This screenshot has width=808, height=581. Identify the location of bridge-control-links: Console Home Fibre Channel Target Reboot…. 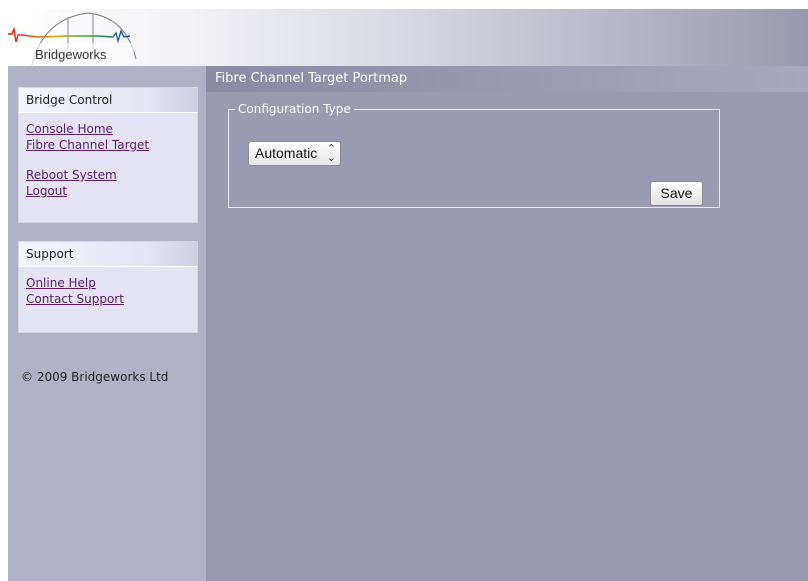
(108, 161).